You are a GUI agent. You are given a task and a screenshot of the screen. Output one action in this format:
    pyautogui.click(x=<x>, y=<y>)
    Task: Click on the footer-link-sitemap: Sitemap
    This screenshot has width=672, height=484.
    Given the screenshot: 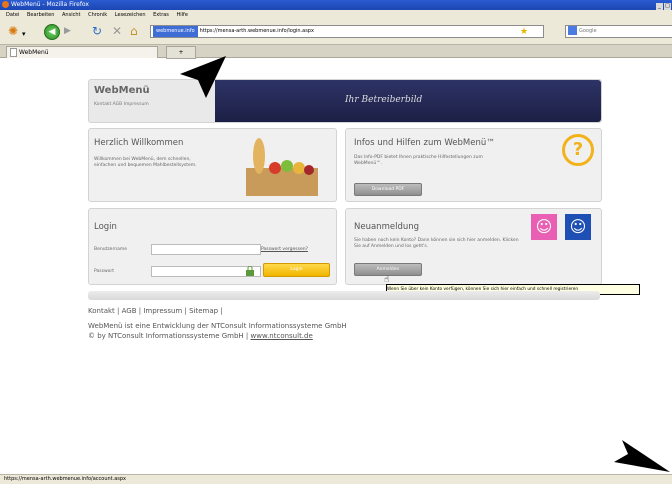 What is the action you would take?
    pyautogui.click(x=203, y=311)
    